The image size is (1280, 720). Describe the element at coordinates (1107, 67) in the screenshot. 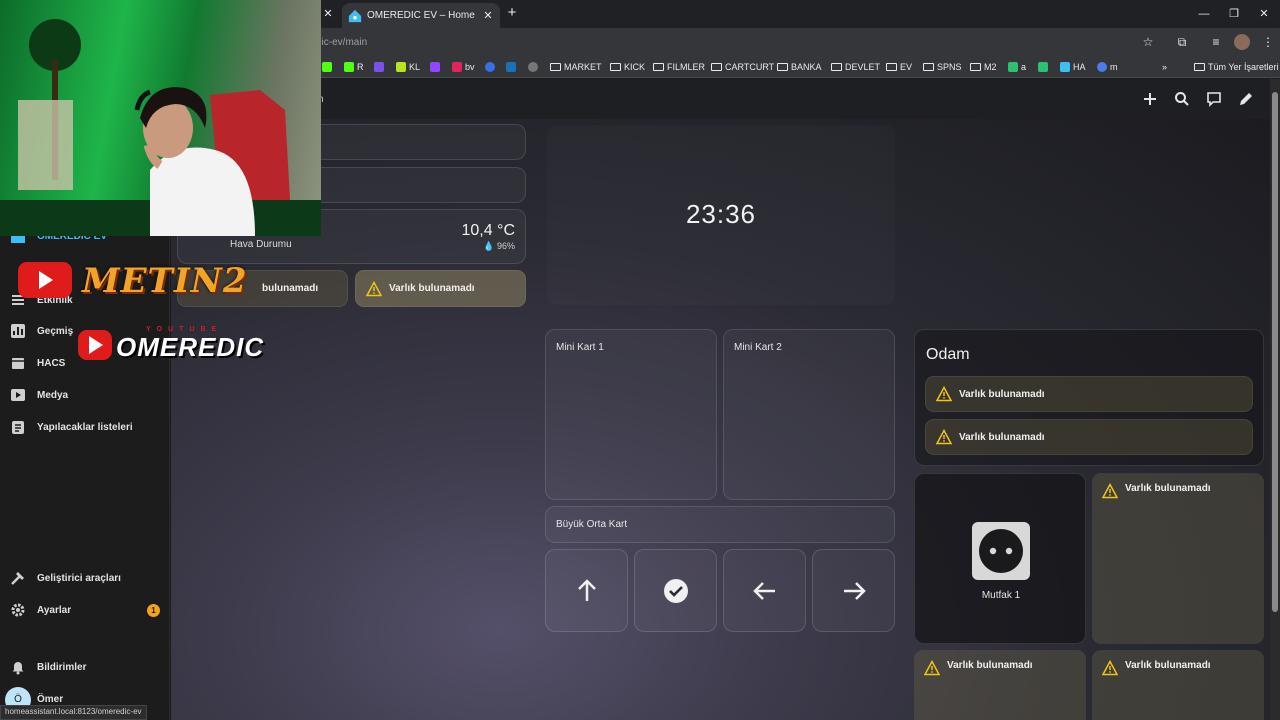

I see `bookmark-m: m` at that location.